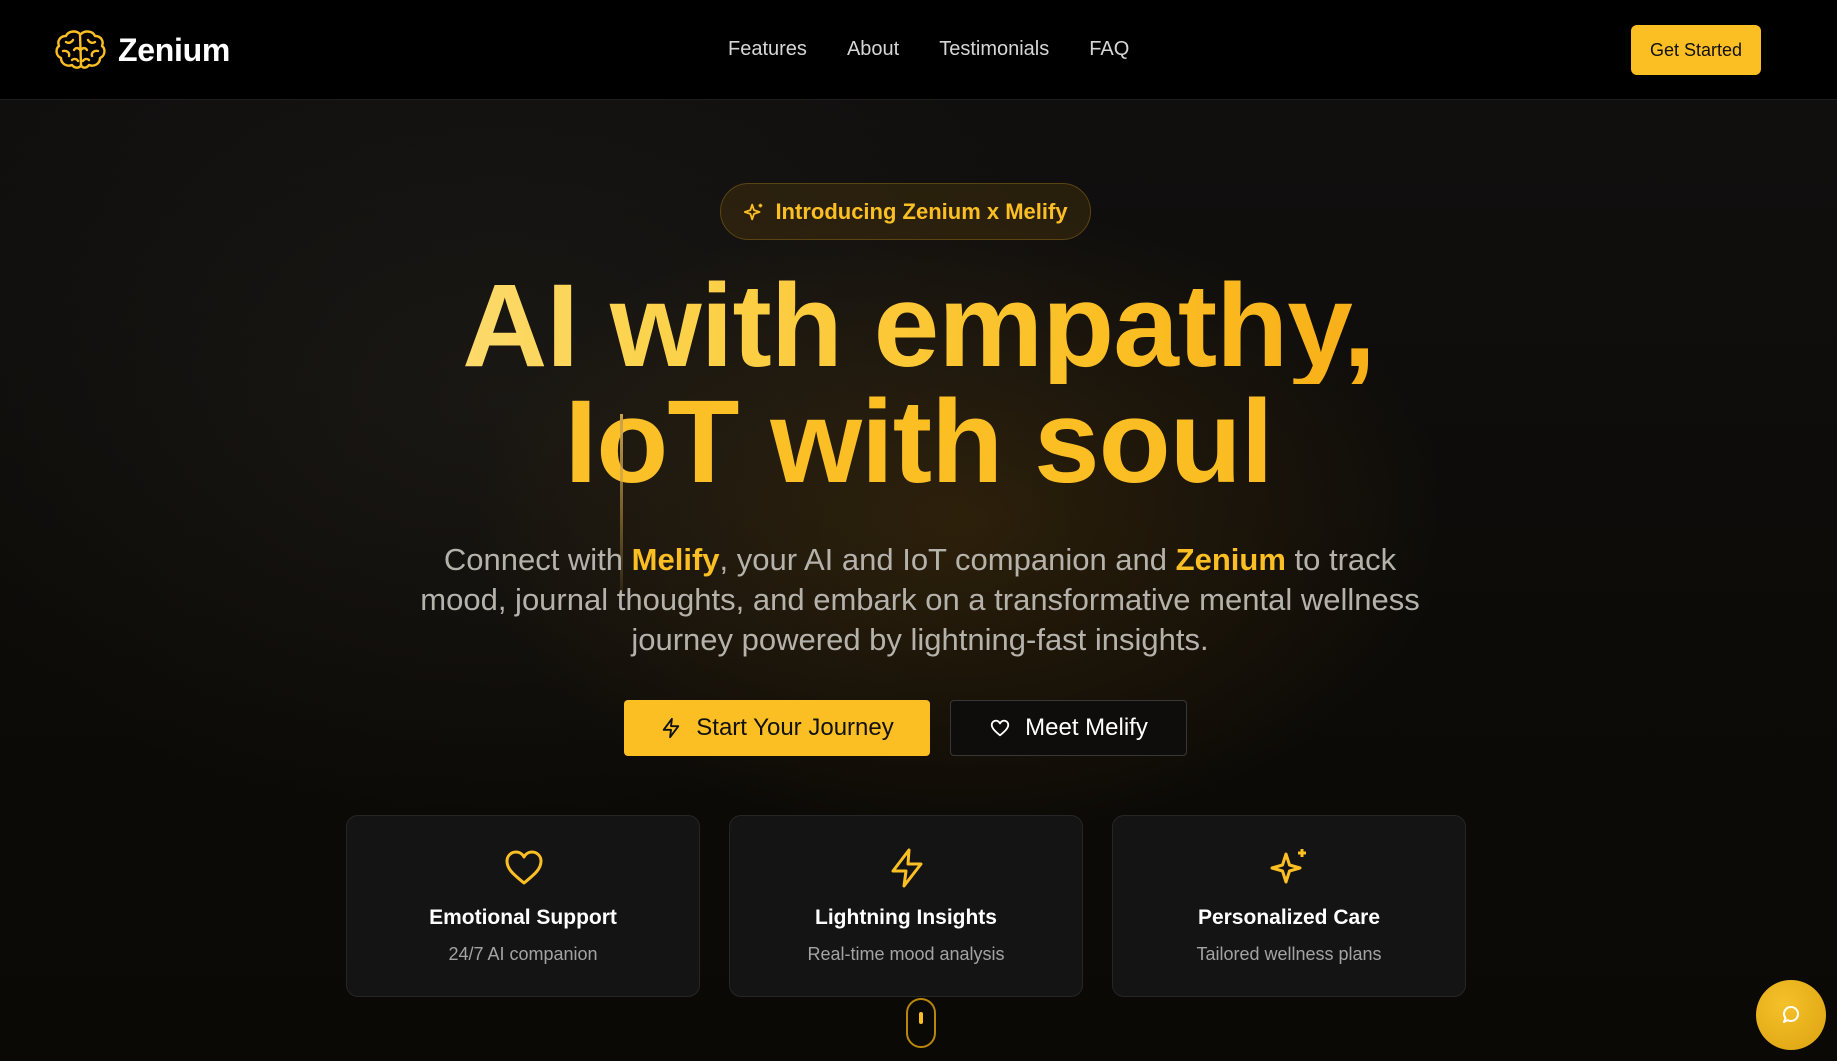 This screenshot has height=1061, width=1837. What do you see at coordinates (1086, 727) in the screenshot?
I see `meet-melify-label: Meet Melify` at bounding box center [1086, 727].